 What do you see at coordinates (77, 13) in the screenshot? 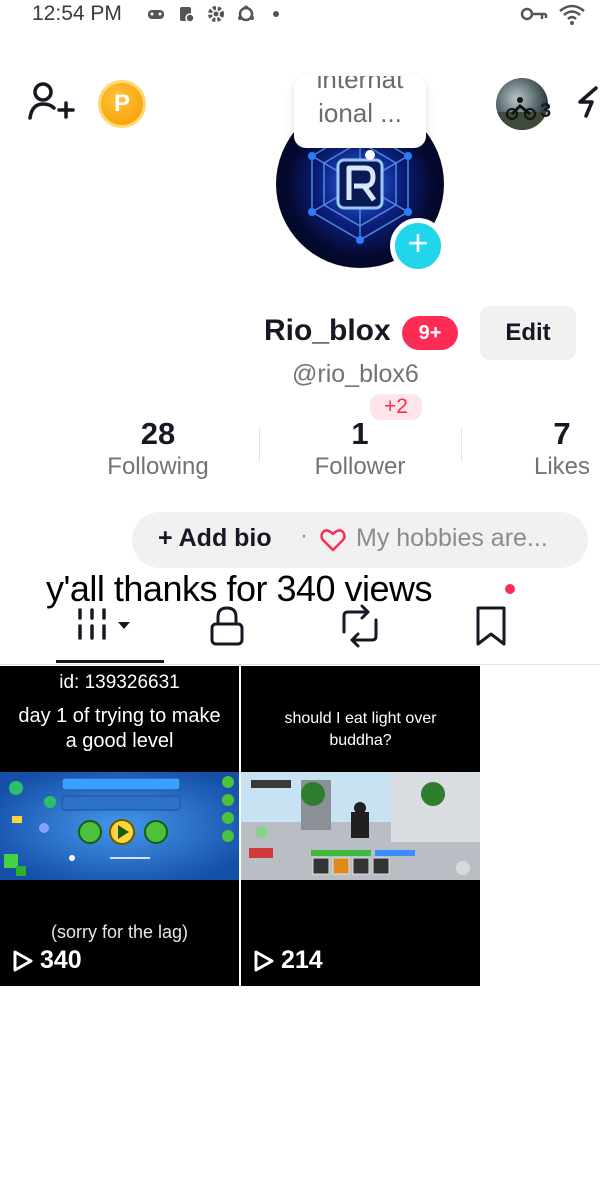
I see `status-time: 12:54 PM` at bounding box center [77, 13].